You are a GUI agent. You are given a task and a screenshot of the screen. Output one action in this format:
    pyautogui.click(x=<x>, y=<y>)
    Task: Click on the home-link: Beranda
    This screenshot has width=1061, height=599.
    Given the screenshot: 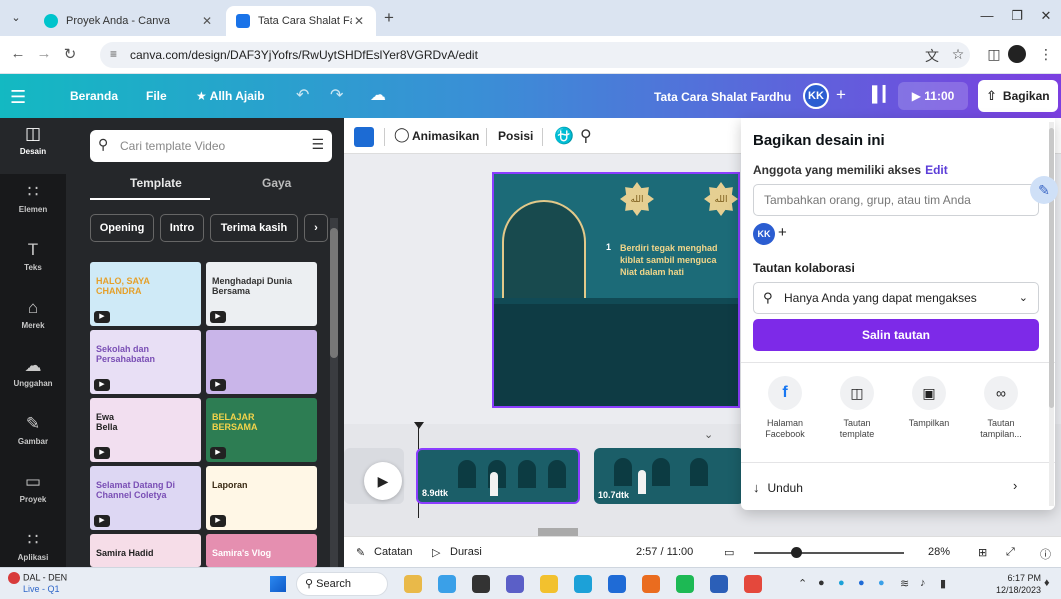 What is the action you would take?
    pyautogui.click(x=94, y=96)
    